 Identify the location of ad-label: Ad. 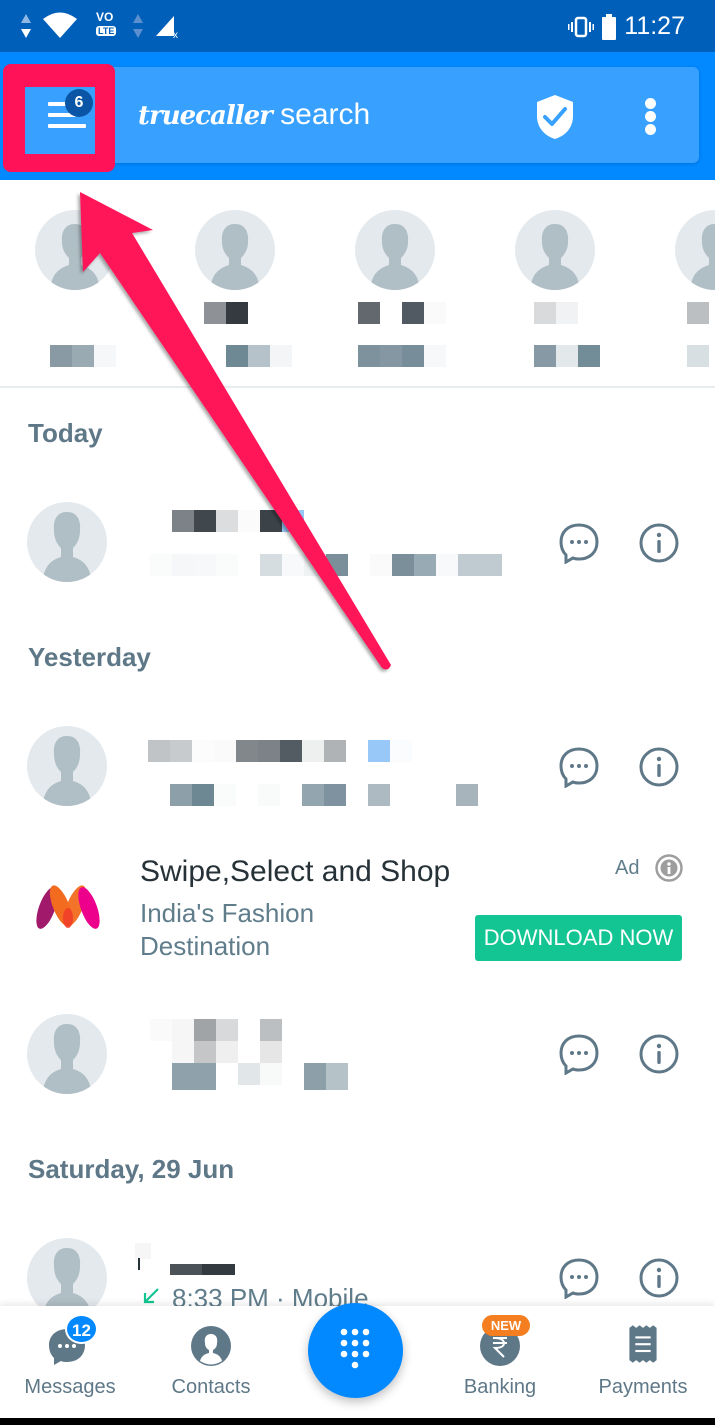
(627, 868).